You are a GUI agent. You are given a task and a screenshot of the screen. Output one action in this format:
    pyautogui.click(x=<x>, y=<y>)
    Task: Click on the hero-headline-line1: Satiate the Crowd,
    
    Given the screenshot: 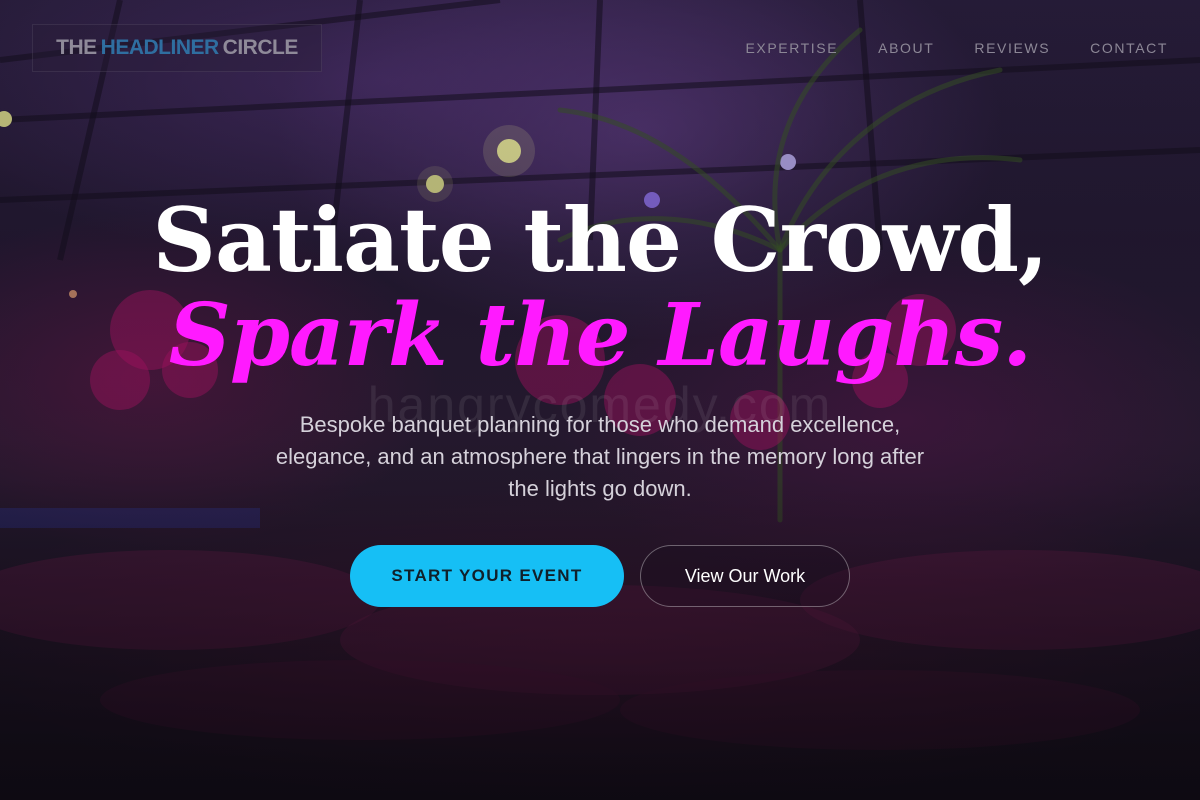 What is the action you would take?
    pyautogui.click(x=600, y=240)
    